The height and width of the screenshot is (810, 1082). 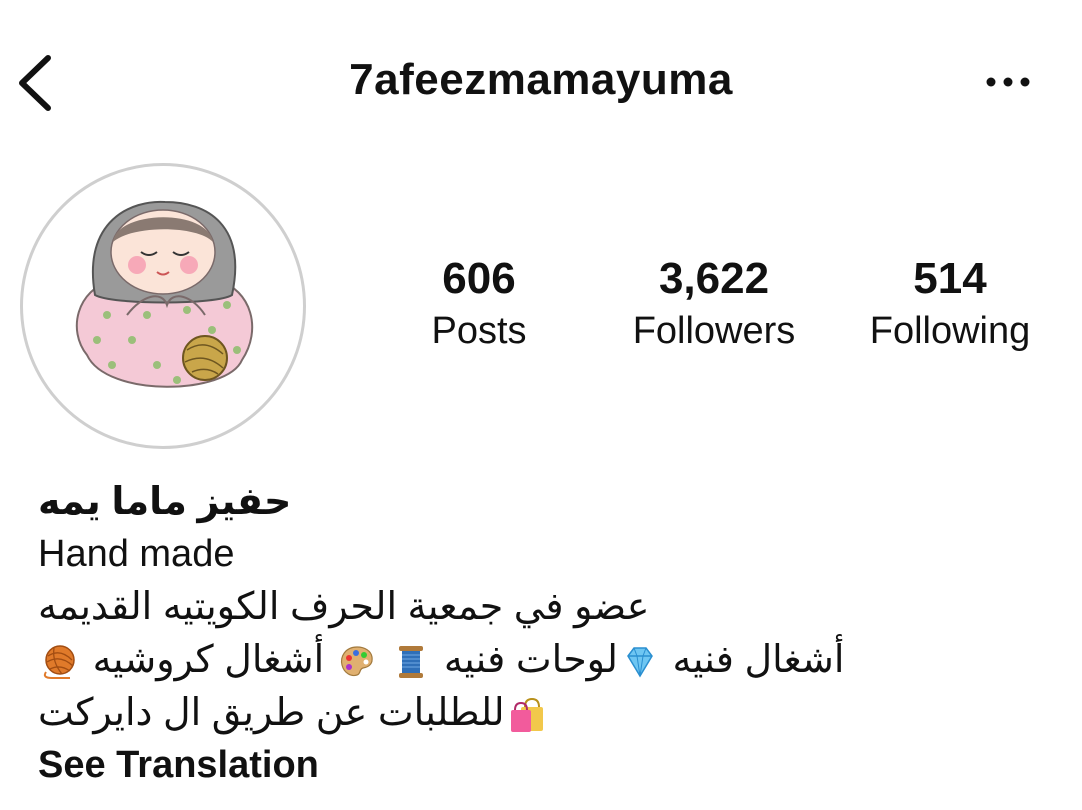 What do you see at coordinates (344, 607) in the screenshot?
I see `bio-line-2: عضو في جمعية الحرف الكويتيه القديمه` at bounding box center [344, 607].